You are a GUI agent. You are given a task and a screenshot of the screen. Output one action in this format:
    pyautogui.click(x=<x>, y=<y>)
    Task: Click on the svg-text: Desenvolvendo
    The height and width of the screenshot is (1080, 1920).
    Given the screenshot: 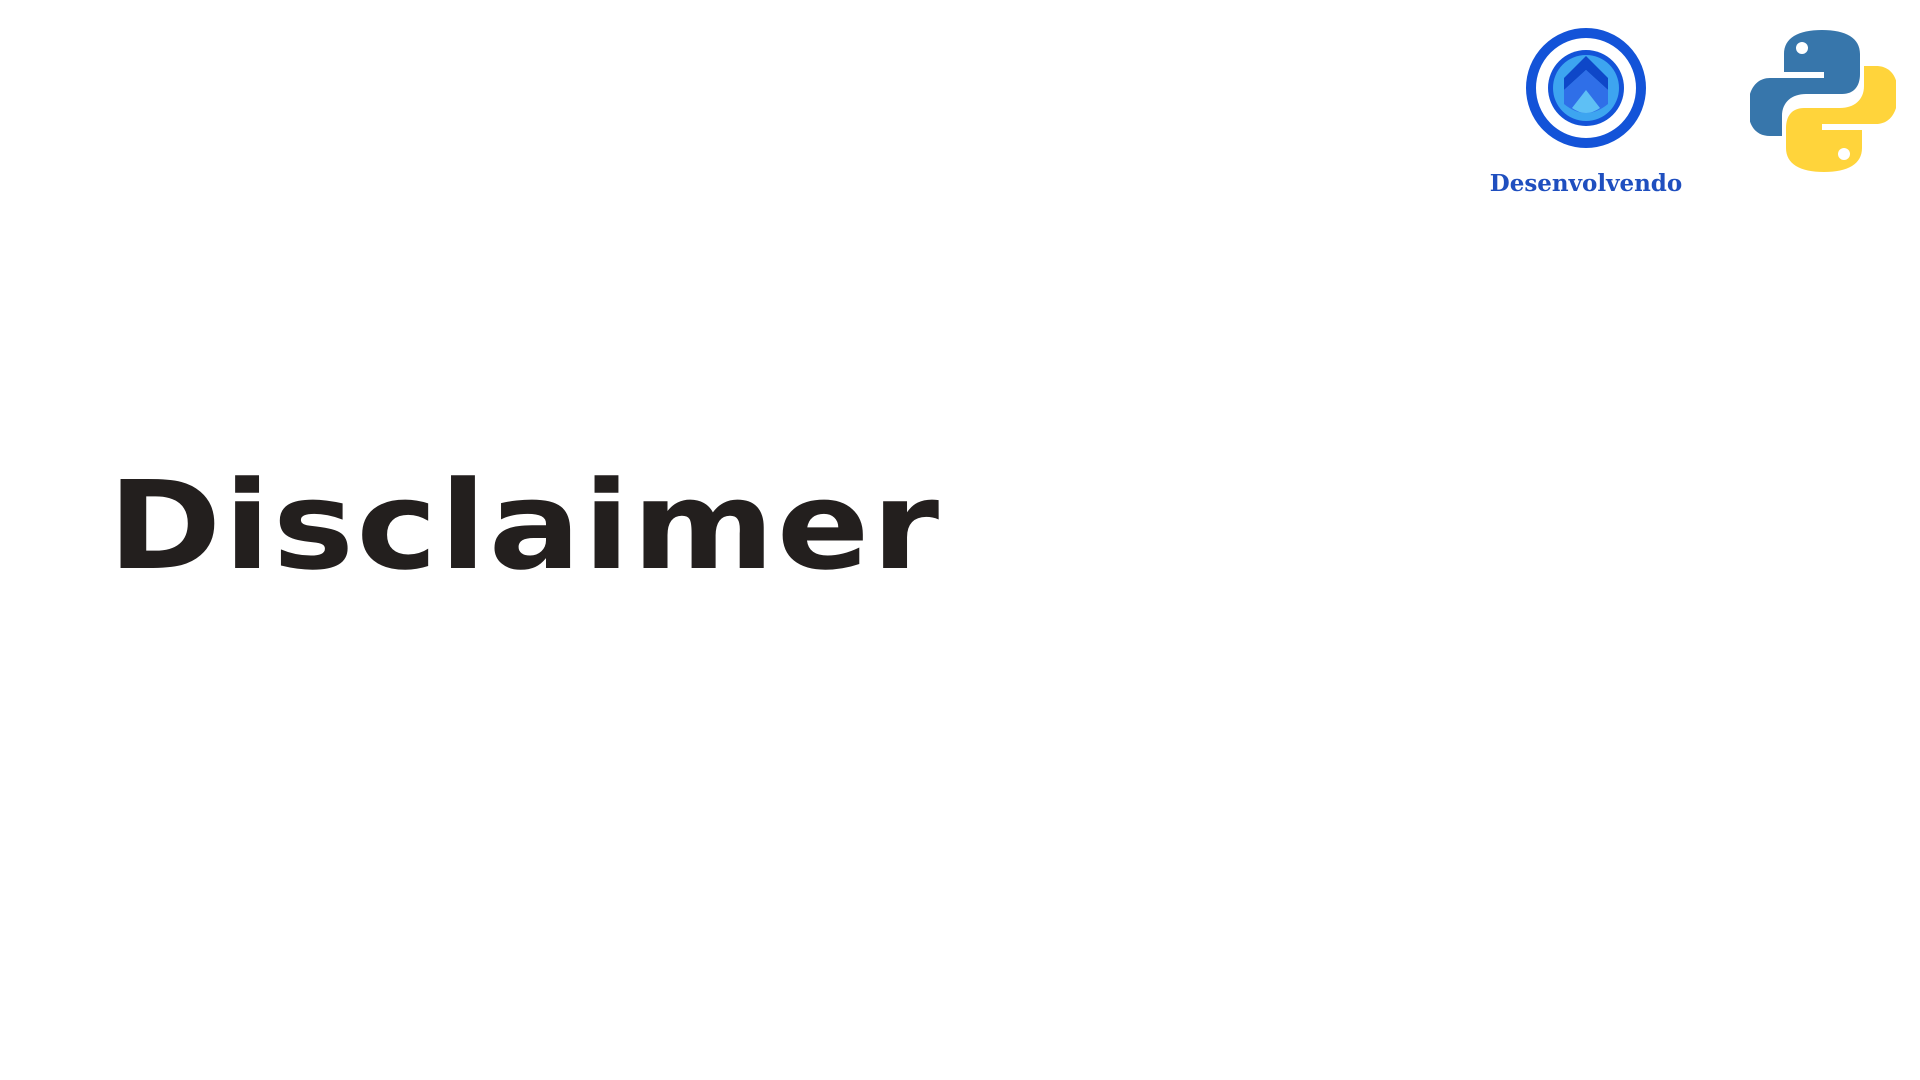 What is the action you would take?
    pyautogui.click(x=1586, y=183)
    